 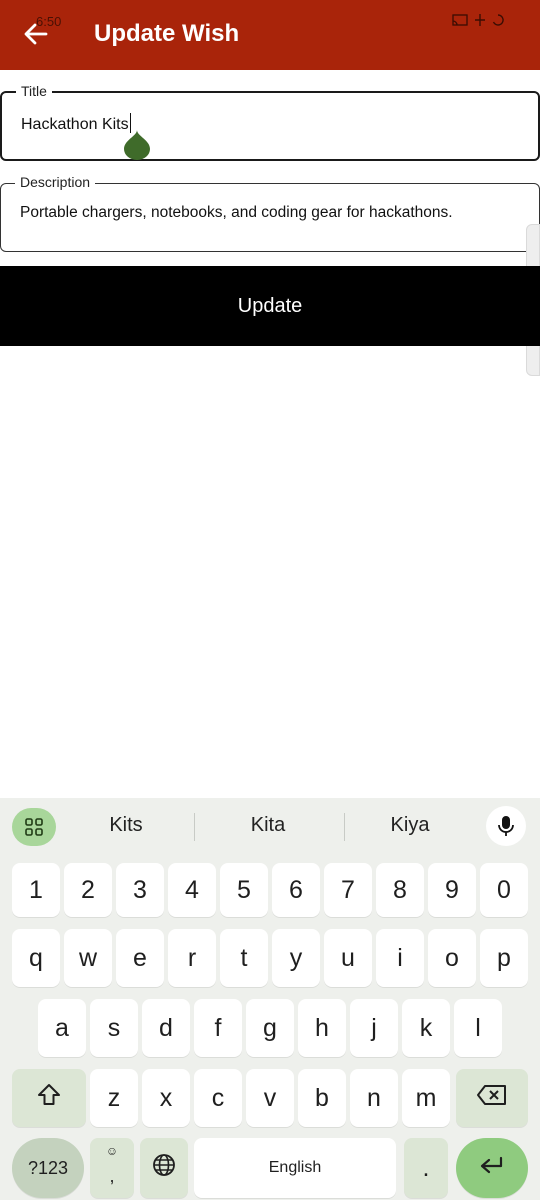 I want to click on key-y: y, so click(x=296, y=958).